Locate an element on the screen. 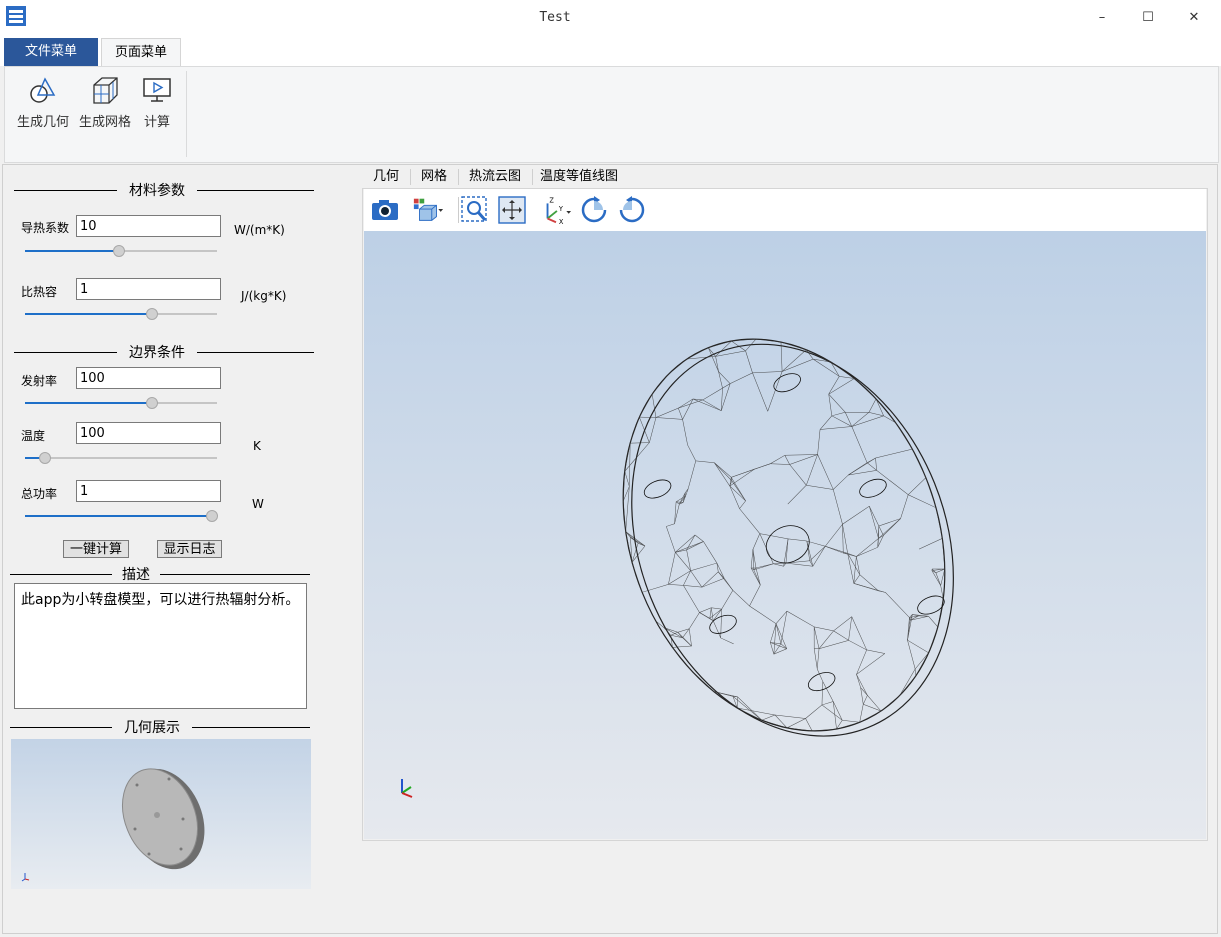 This screenshot has height=937, width=1221. total-power-slider is located at coordinates (121, 516).